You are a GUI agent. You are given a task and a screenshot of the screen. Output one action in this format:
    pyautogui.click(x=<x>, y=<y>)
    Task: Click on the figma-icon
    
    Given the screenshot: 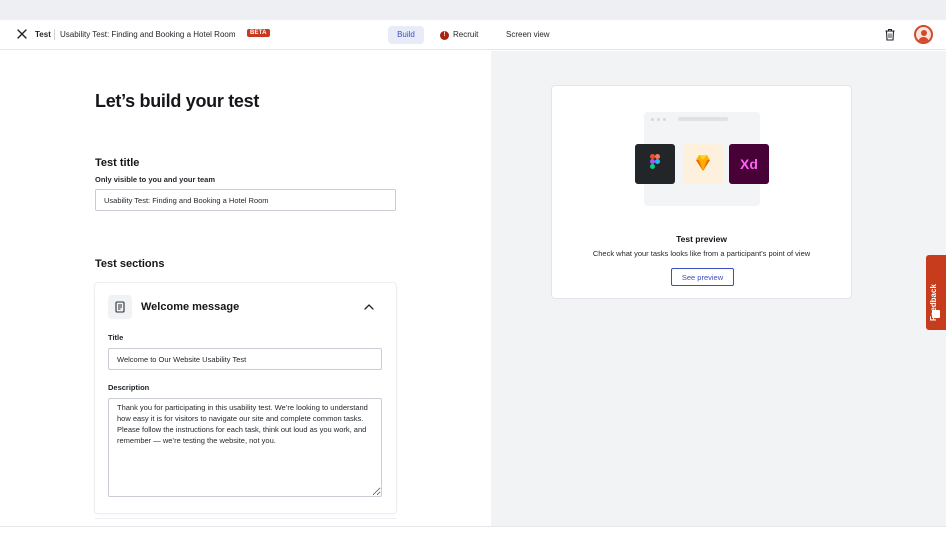 What is the action you would take?
    pyautogui.click(x=655, y=164)
    